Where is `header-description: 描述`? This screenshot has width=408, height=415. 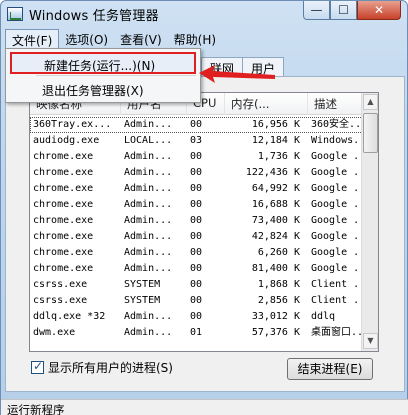
header-description: 描述 is located at coordinates (335, 104).